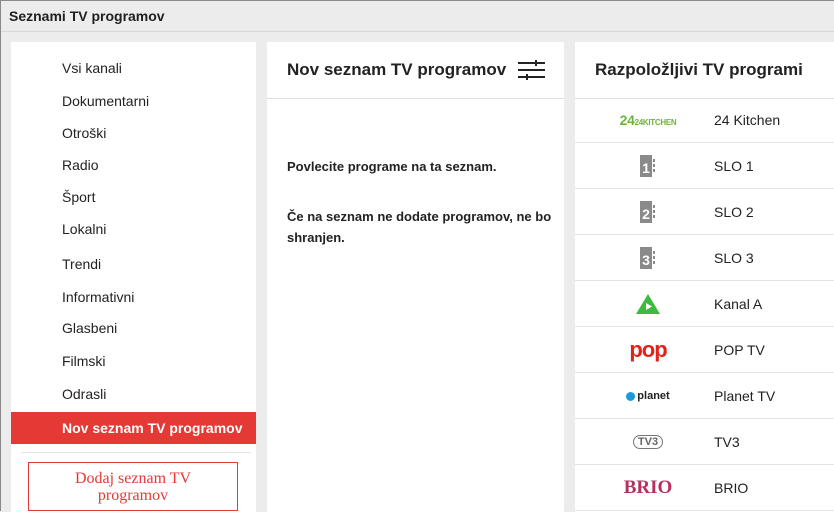 This screenshot has width=834, height=512. I want to click on slo1-logo: 1, so click(648, 166).